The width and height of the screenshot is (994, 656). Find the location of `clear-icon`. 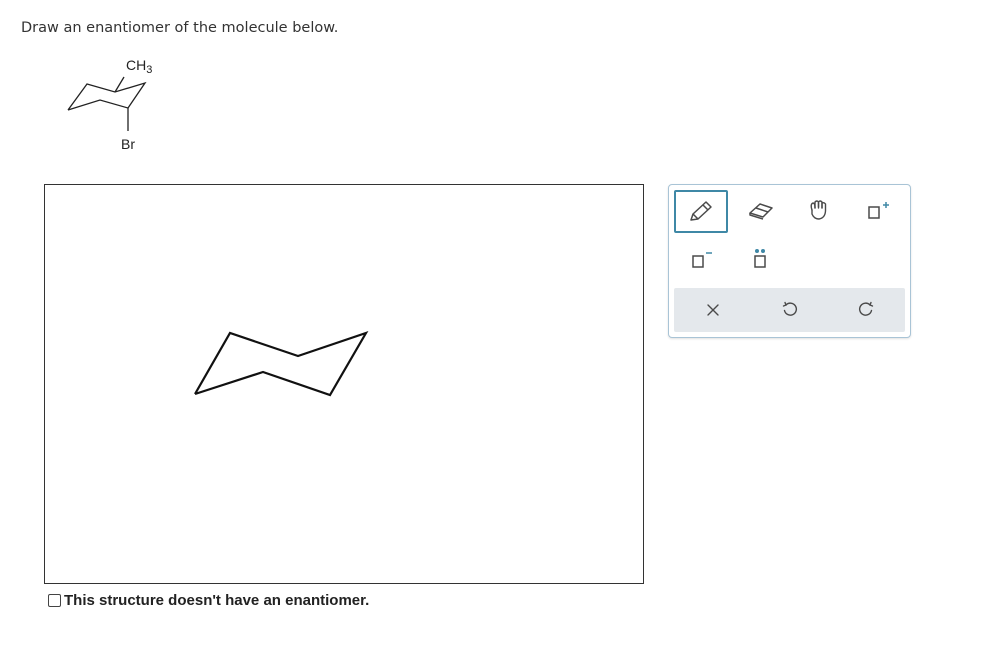

clear-icon is located at coordinates (713, 310).